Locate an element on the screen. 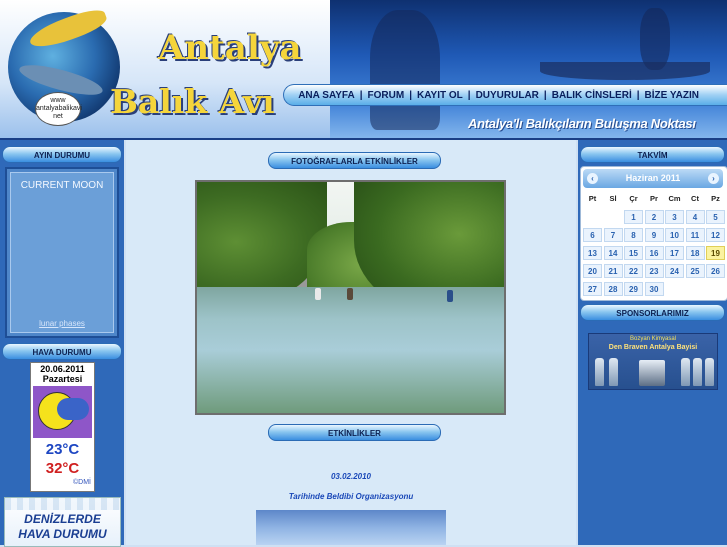 Image resolution: width=727 pixels, height=547 pixels. weather-day: Pazartesi is located at coordinates (62, 379).